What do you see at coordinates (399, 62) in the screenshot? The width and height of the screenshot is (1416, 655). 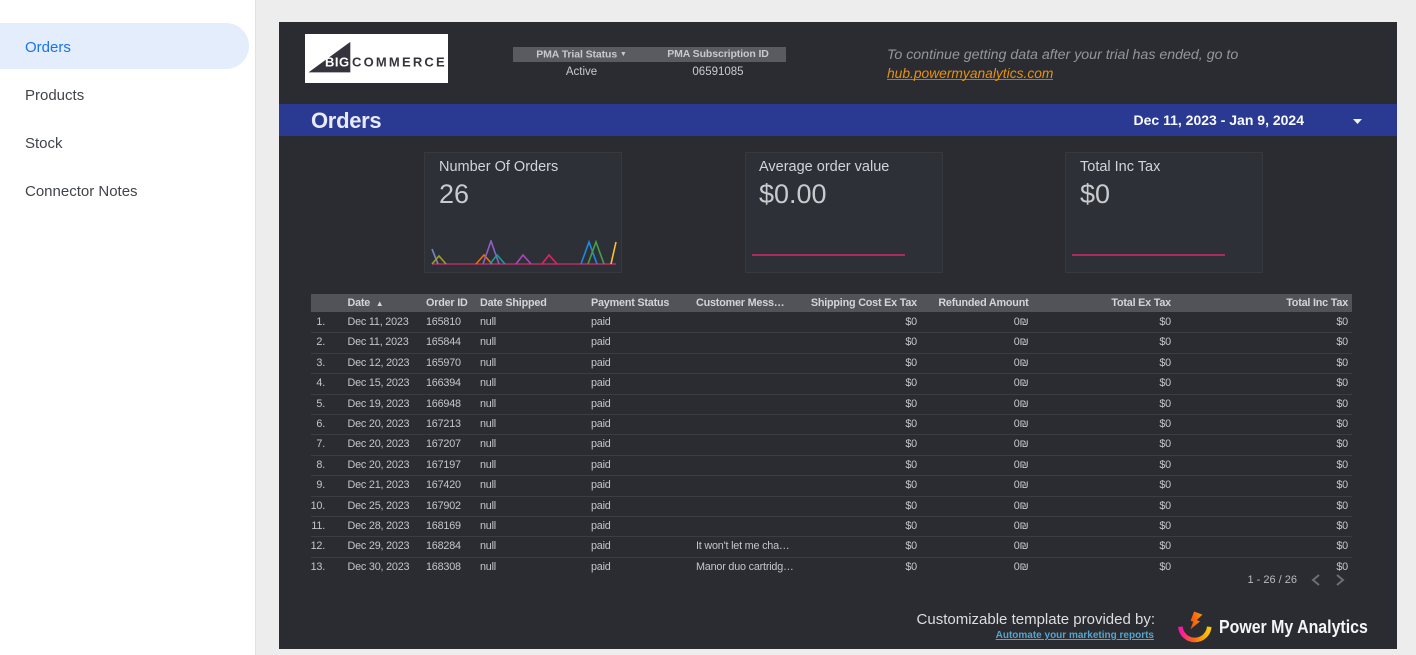 I see `svg-text: COMMERCE` at bounding box center [399, 62].